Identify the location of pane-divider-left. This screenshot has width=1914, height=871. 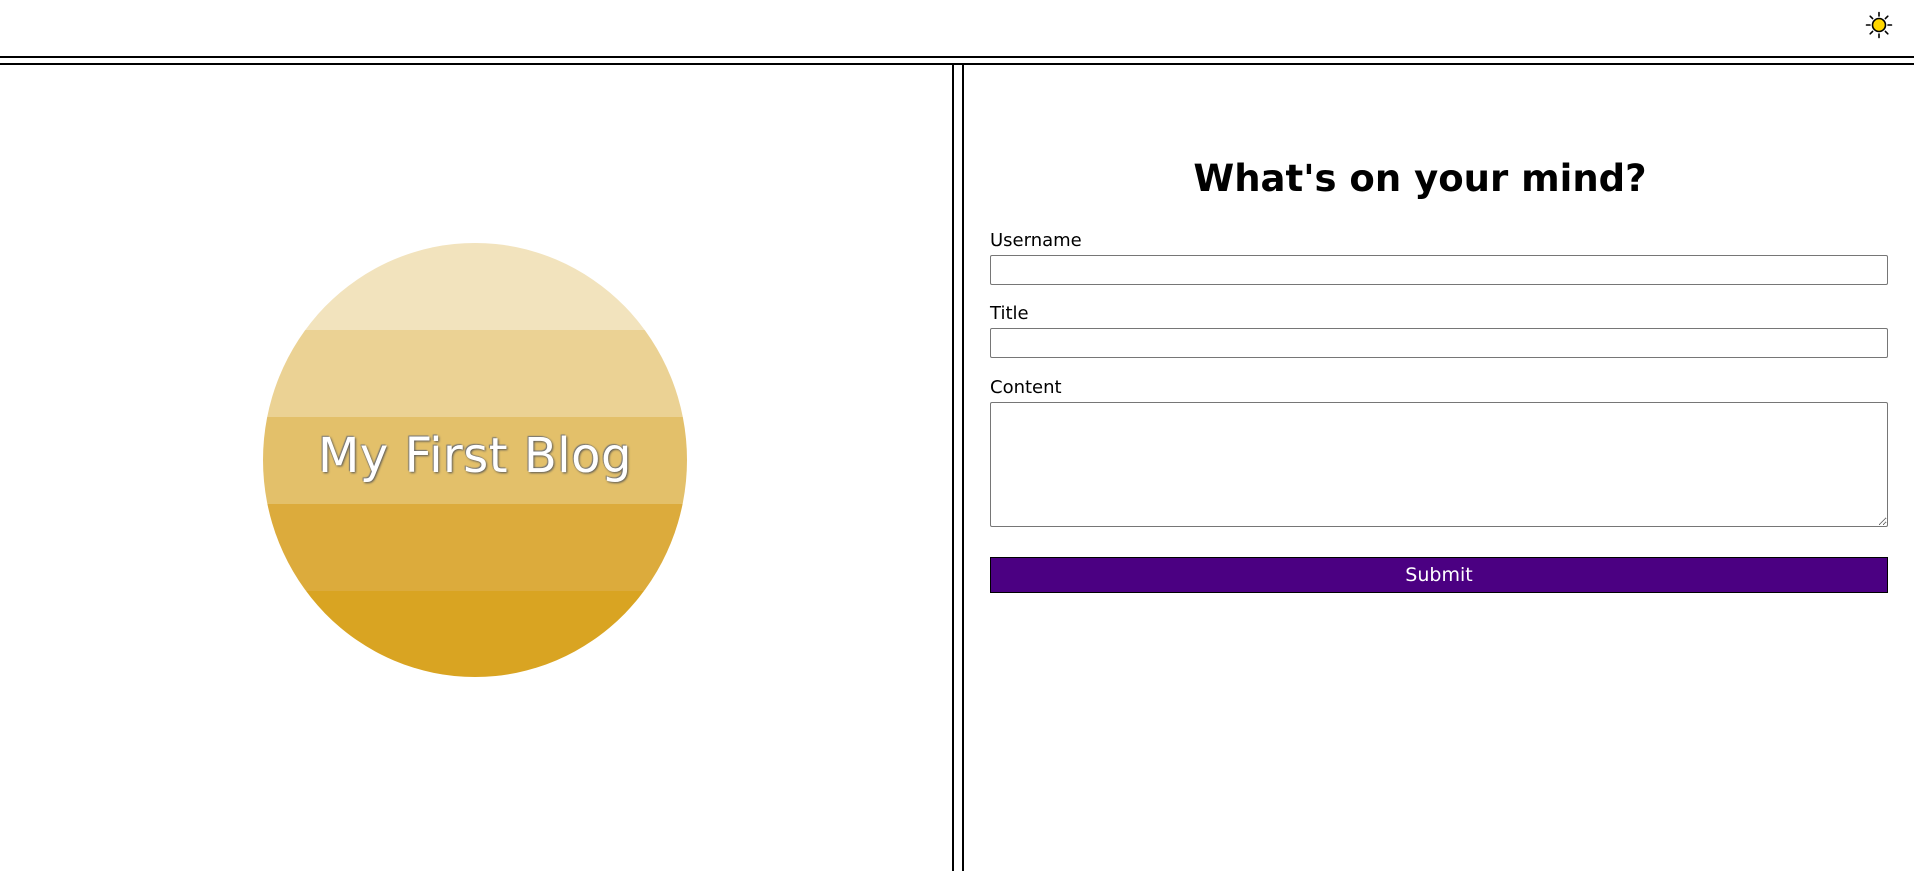
(953, 467).